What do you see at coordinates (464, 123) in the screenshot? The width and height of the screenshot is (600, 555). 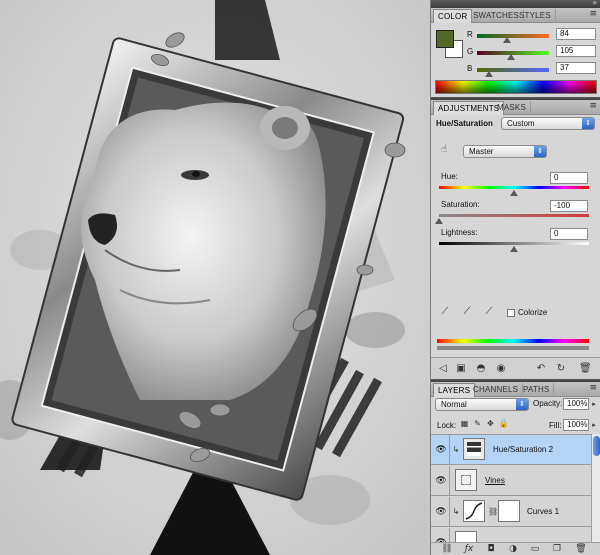 I see `adjustment-title: Hue/Saturation` at bounding box center [464, 123].